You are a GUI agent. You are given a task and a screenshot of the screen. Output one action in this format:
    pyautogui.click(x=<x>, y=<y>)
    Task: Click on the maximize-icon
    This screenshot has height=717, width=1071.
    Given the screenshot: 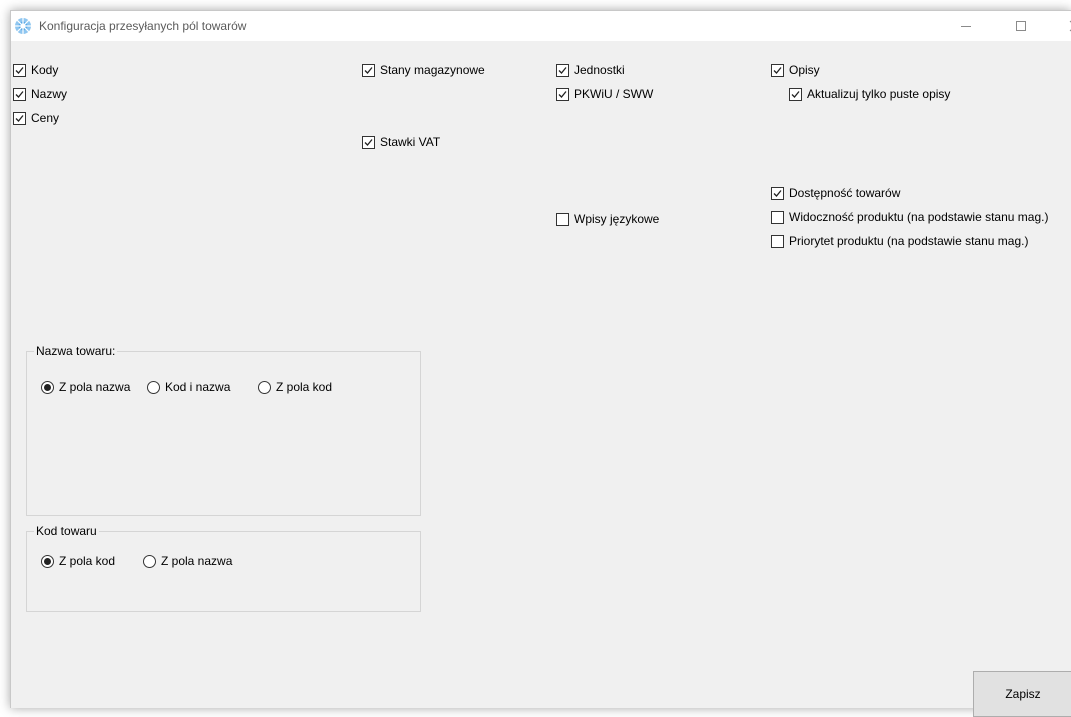 What is the action you would take?
    pyautogui.click(x=1021, y=26)
    